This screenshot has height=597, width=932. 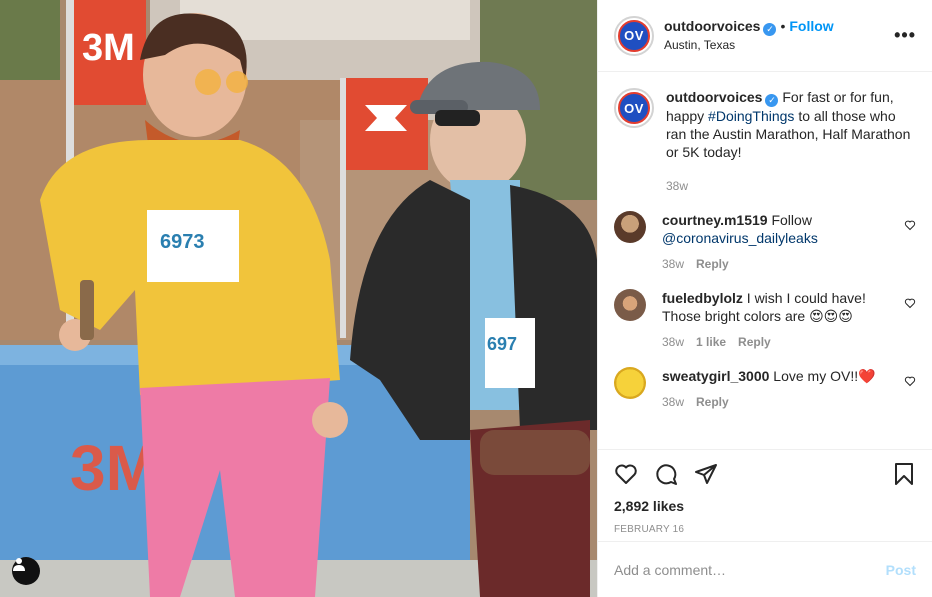 I want to click on more-options-icon: •••, so click(x=905, y=35).